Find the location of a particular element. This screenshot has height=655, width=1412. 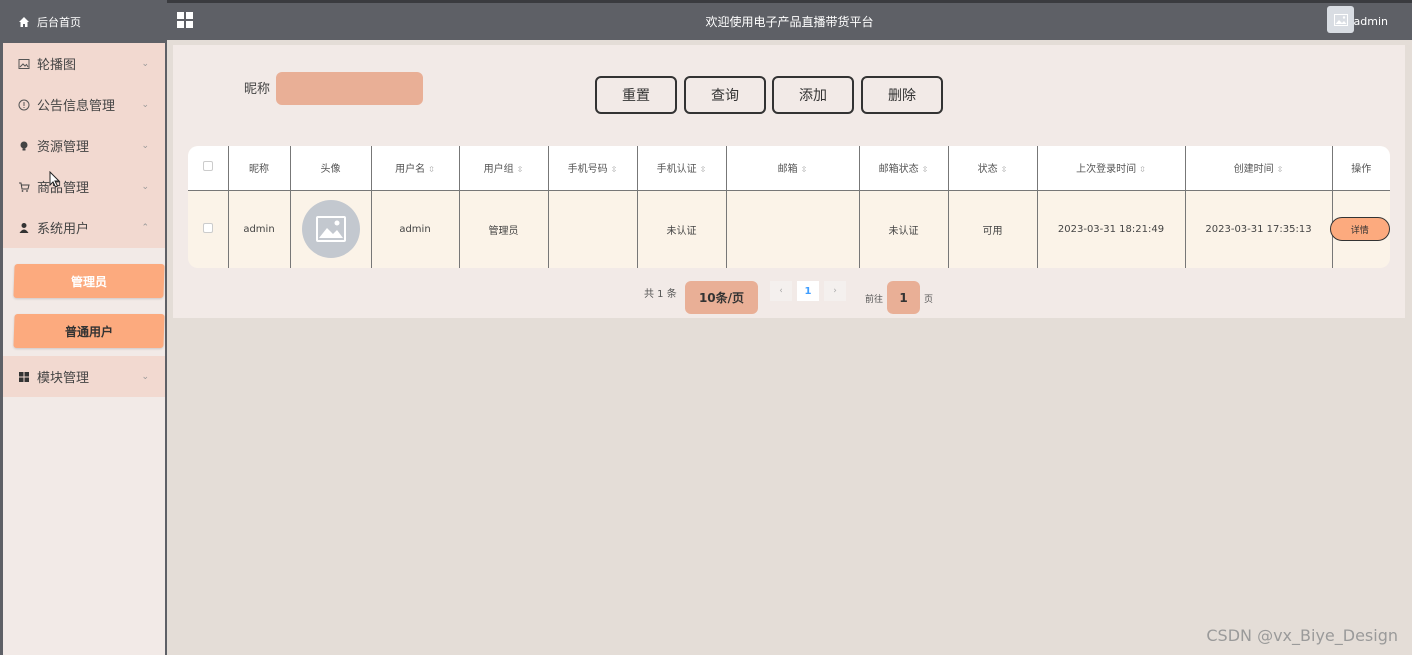

select-all-checkbox is located at coordinates (208, 168).